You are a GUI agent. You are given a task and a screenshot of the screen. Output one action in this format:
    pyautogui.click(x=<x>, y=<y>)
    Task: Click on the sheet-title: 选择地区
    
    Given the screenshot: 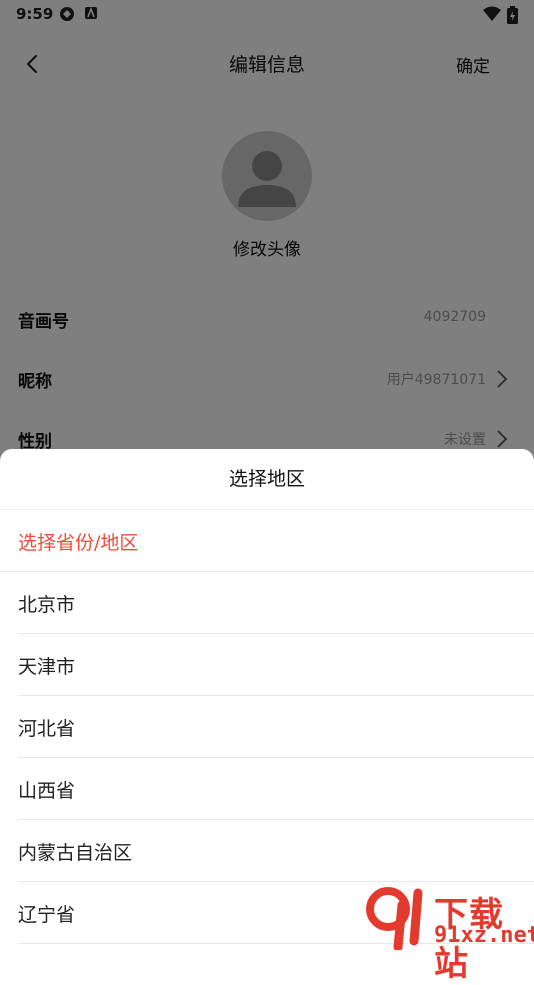 What is the action you would take?
    pyautogui.click(x=267, y=479)
    